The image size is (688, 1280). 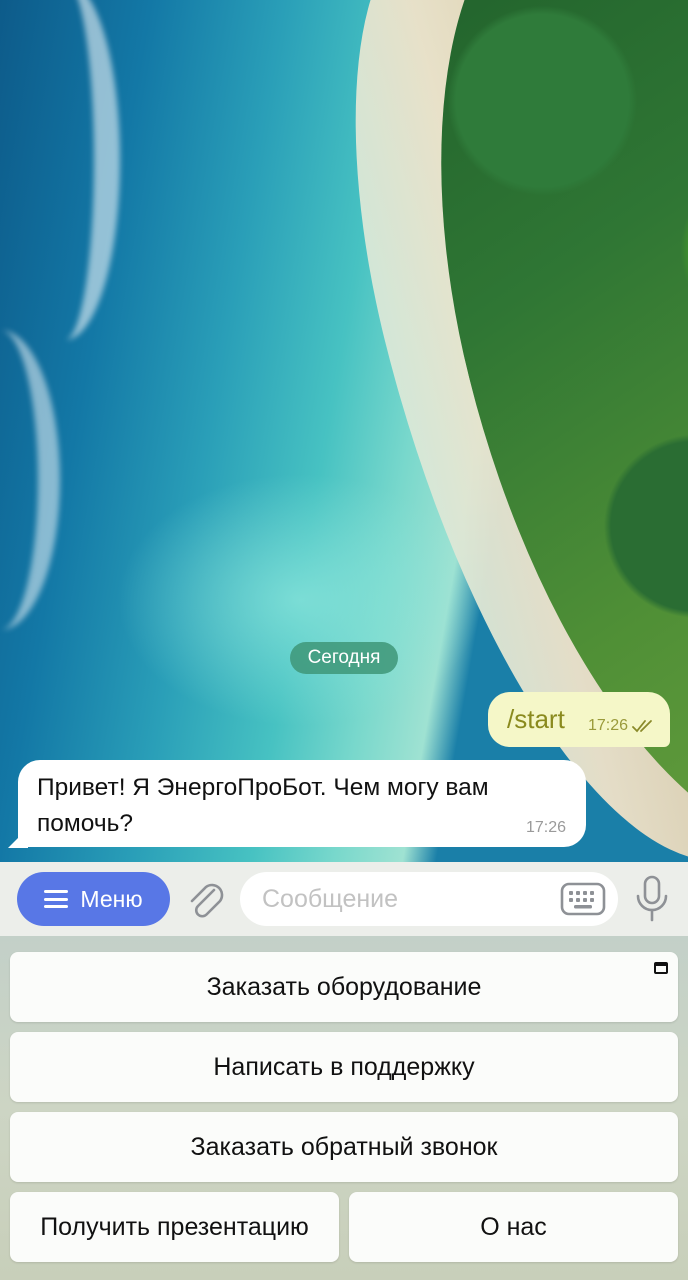 I want to click on outgoing-message: /start 17:26, so click(x=579, y=719).